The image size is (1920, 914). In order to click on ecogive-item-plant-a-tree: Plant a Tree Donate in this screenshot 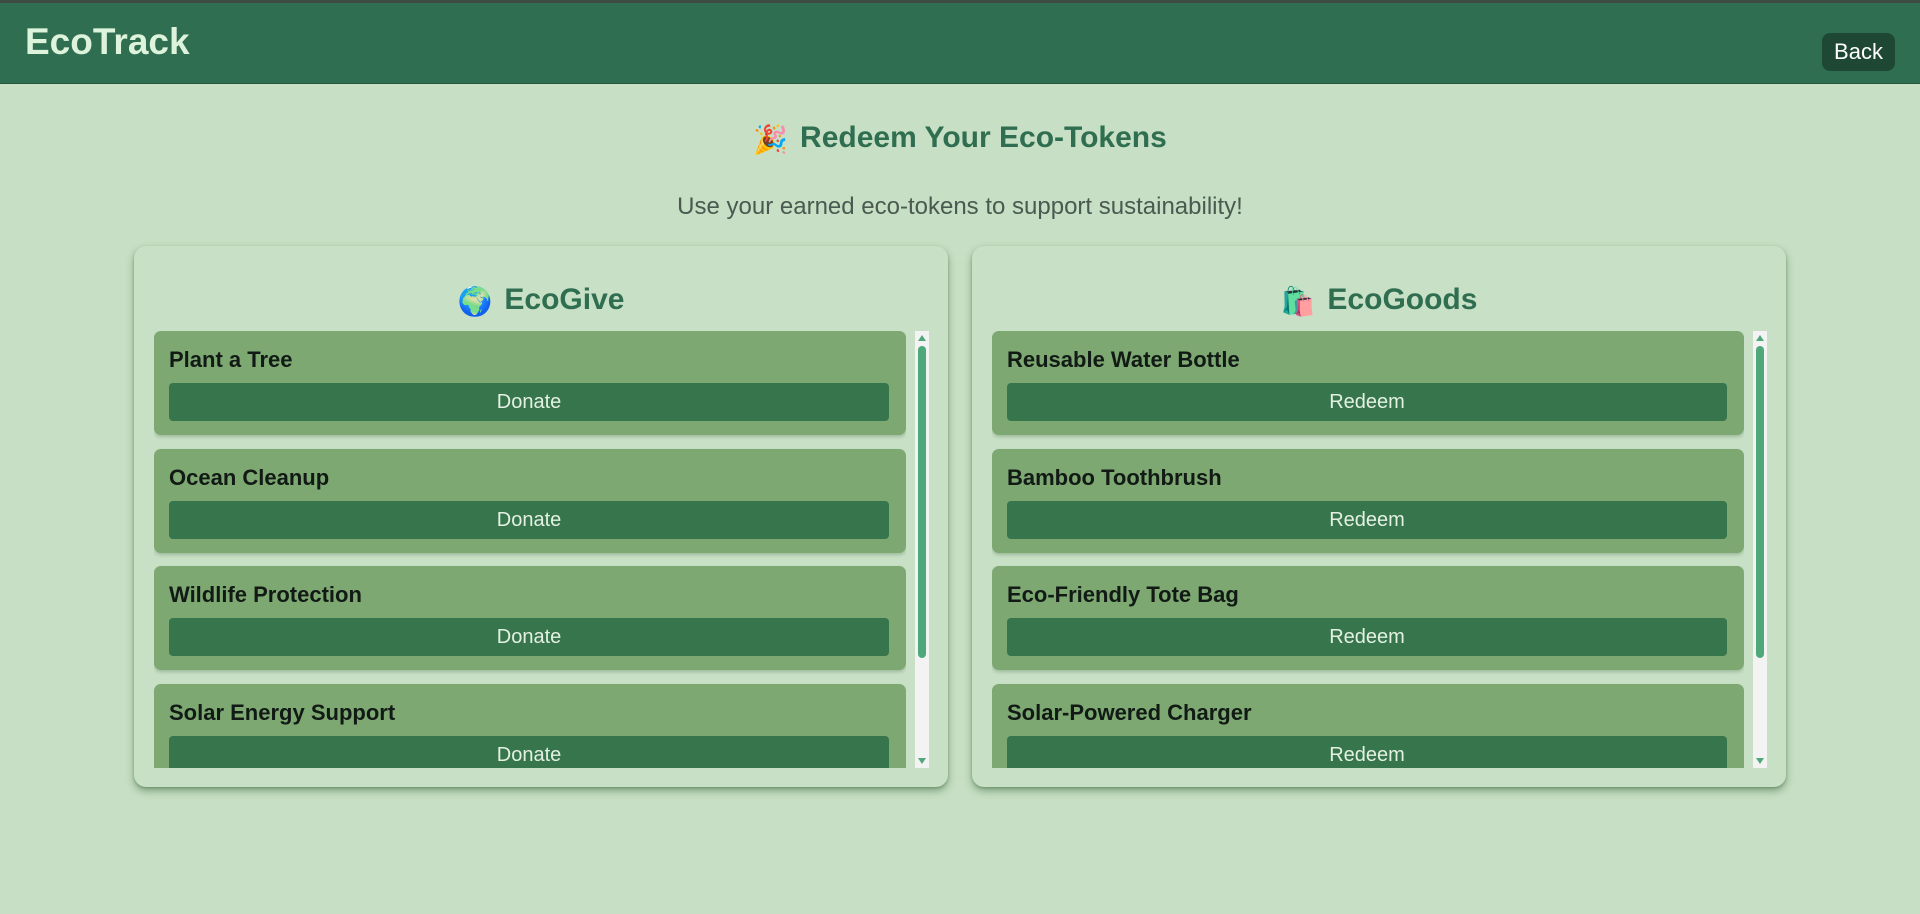, I will do `click(530, 383)`.